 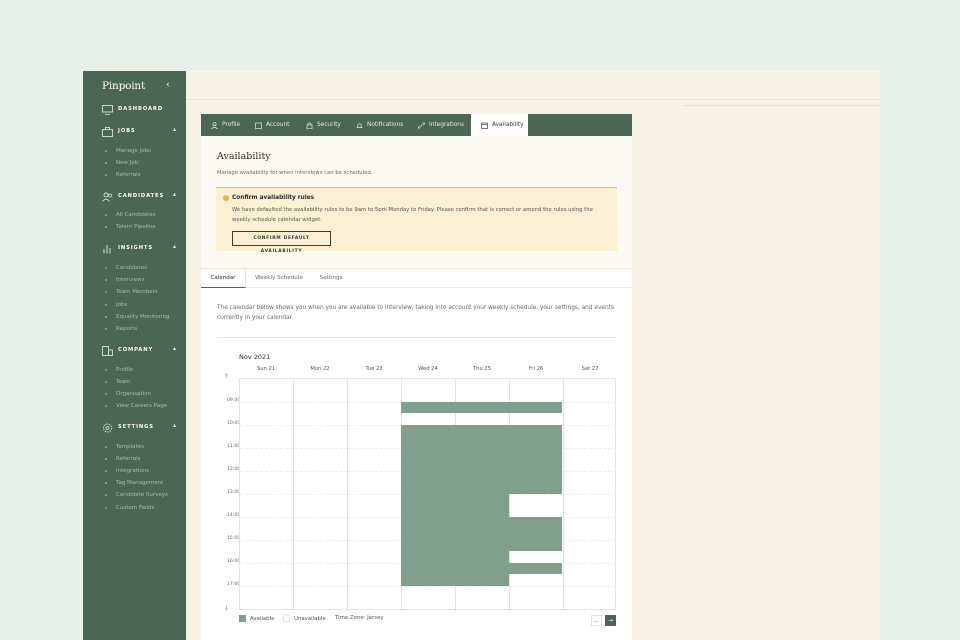 What do you see at coordinates (136, 495) in the screenshot?
I see `sidebar-item-candidate-surveys: Candidate Surveys` at bounding box center [136, 495].